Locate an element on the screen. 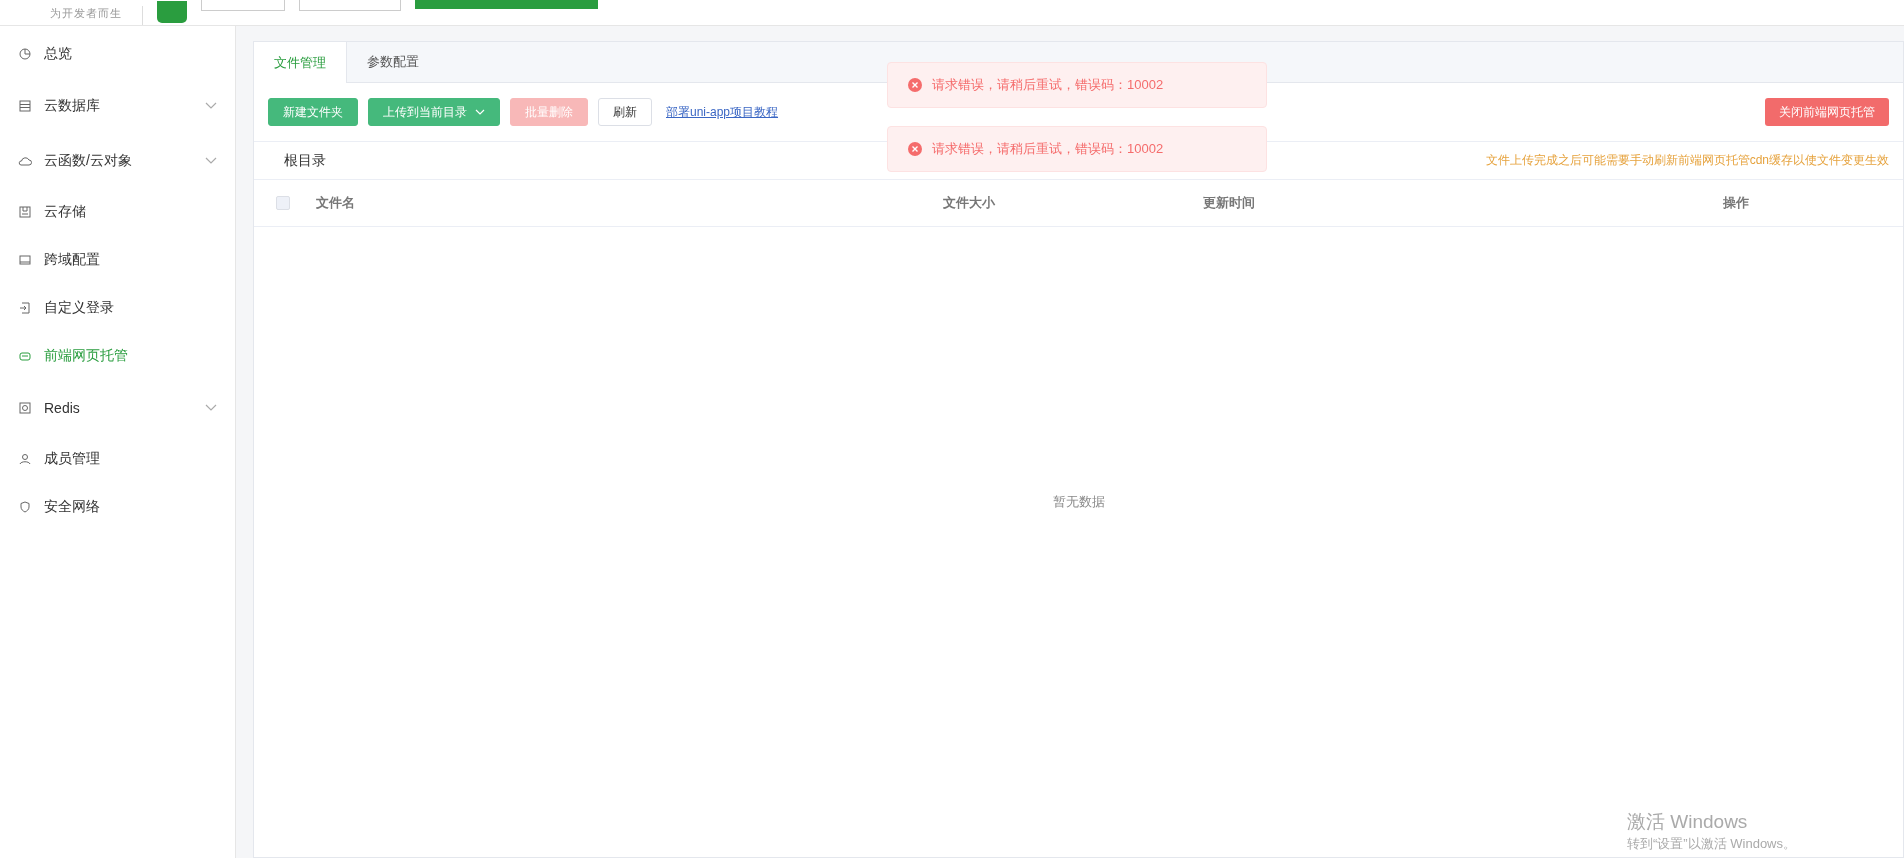 The height and width of the screenshot is (858, 1904). tab: 参数配置 is located at coordinates (393, 62).